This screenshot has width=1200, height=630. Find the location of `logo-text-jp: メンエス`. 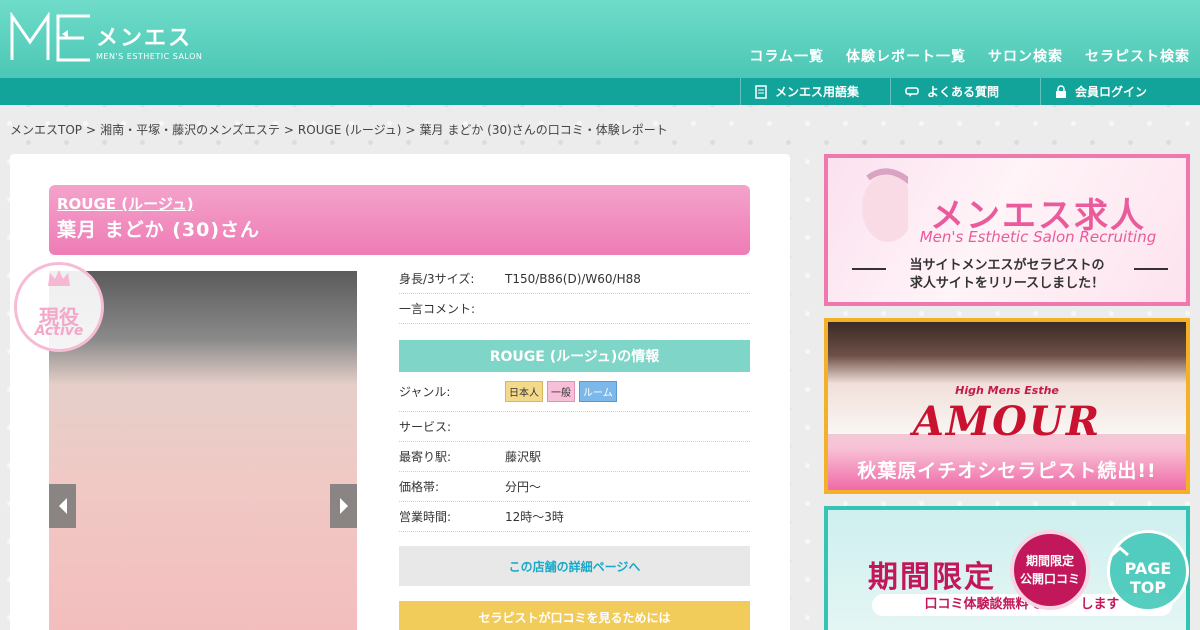

logo-text-jp: メンエス is located at coordinates (144, 38).